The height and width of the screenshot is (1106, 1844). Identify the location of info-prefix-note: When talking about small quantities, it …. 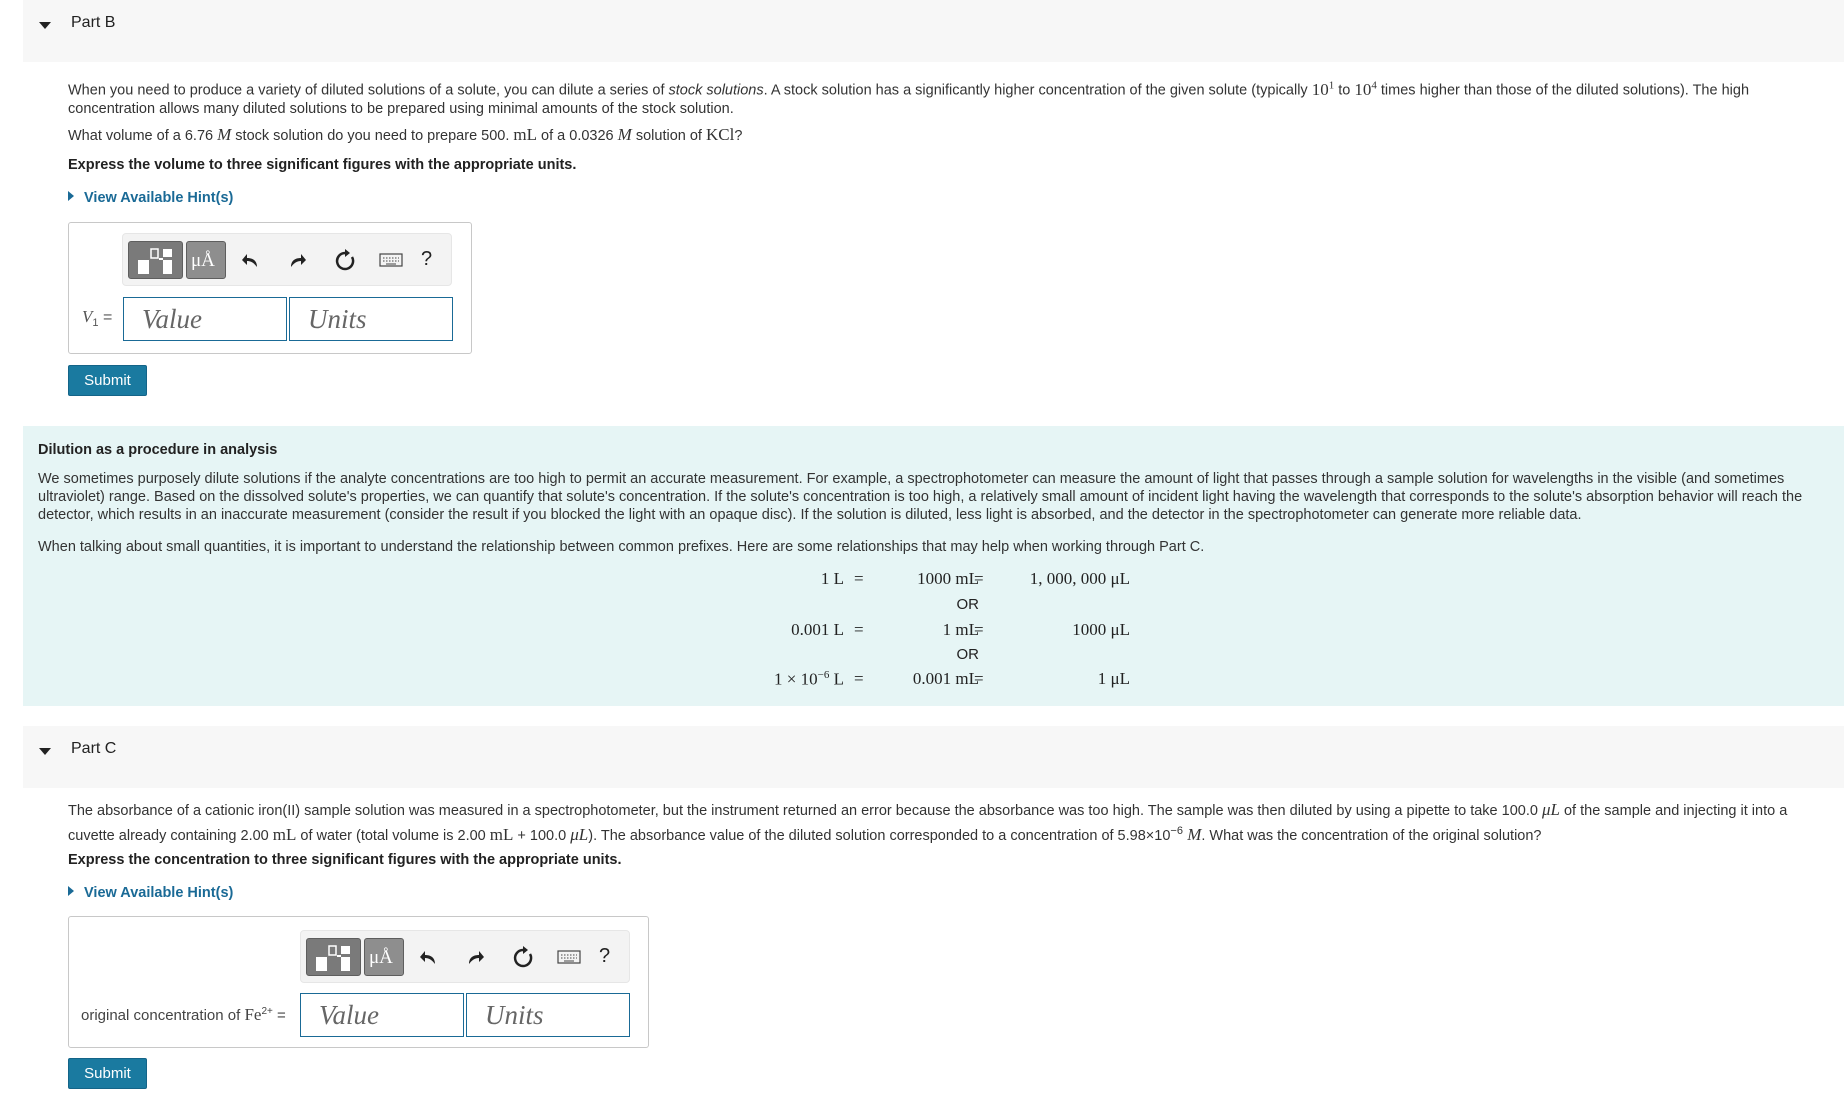
(621, 547).